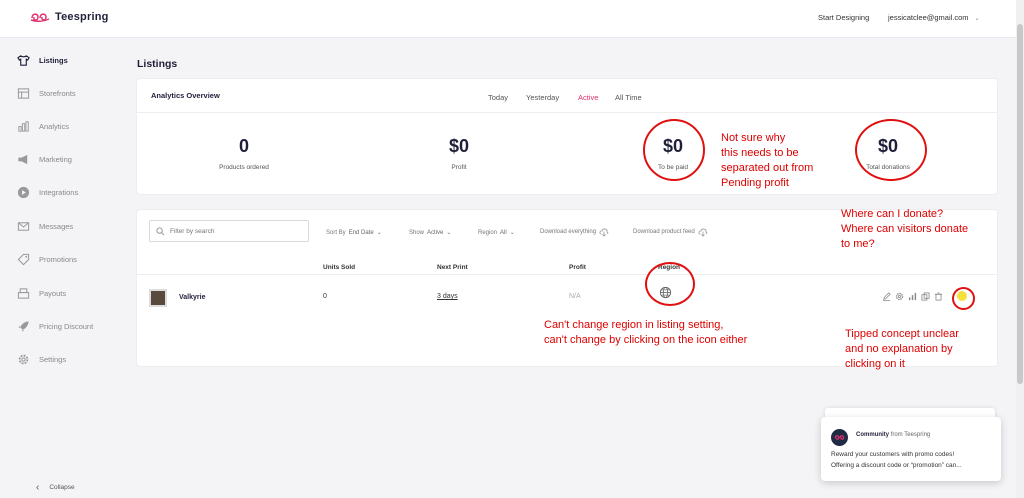  What do you see at coordinates (928, 17) in the screenshot?
I see `user-email: jessicatclee@gmail.com` at bounding box center [928, 17].